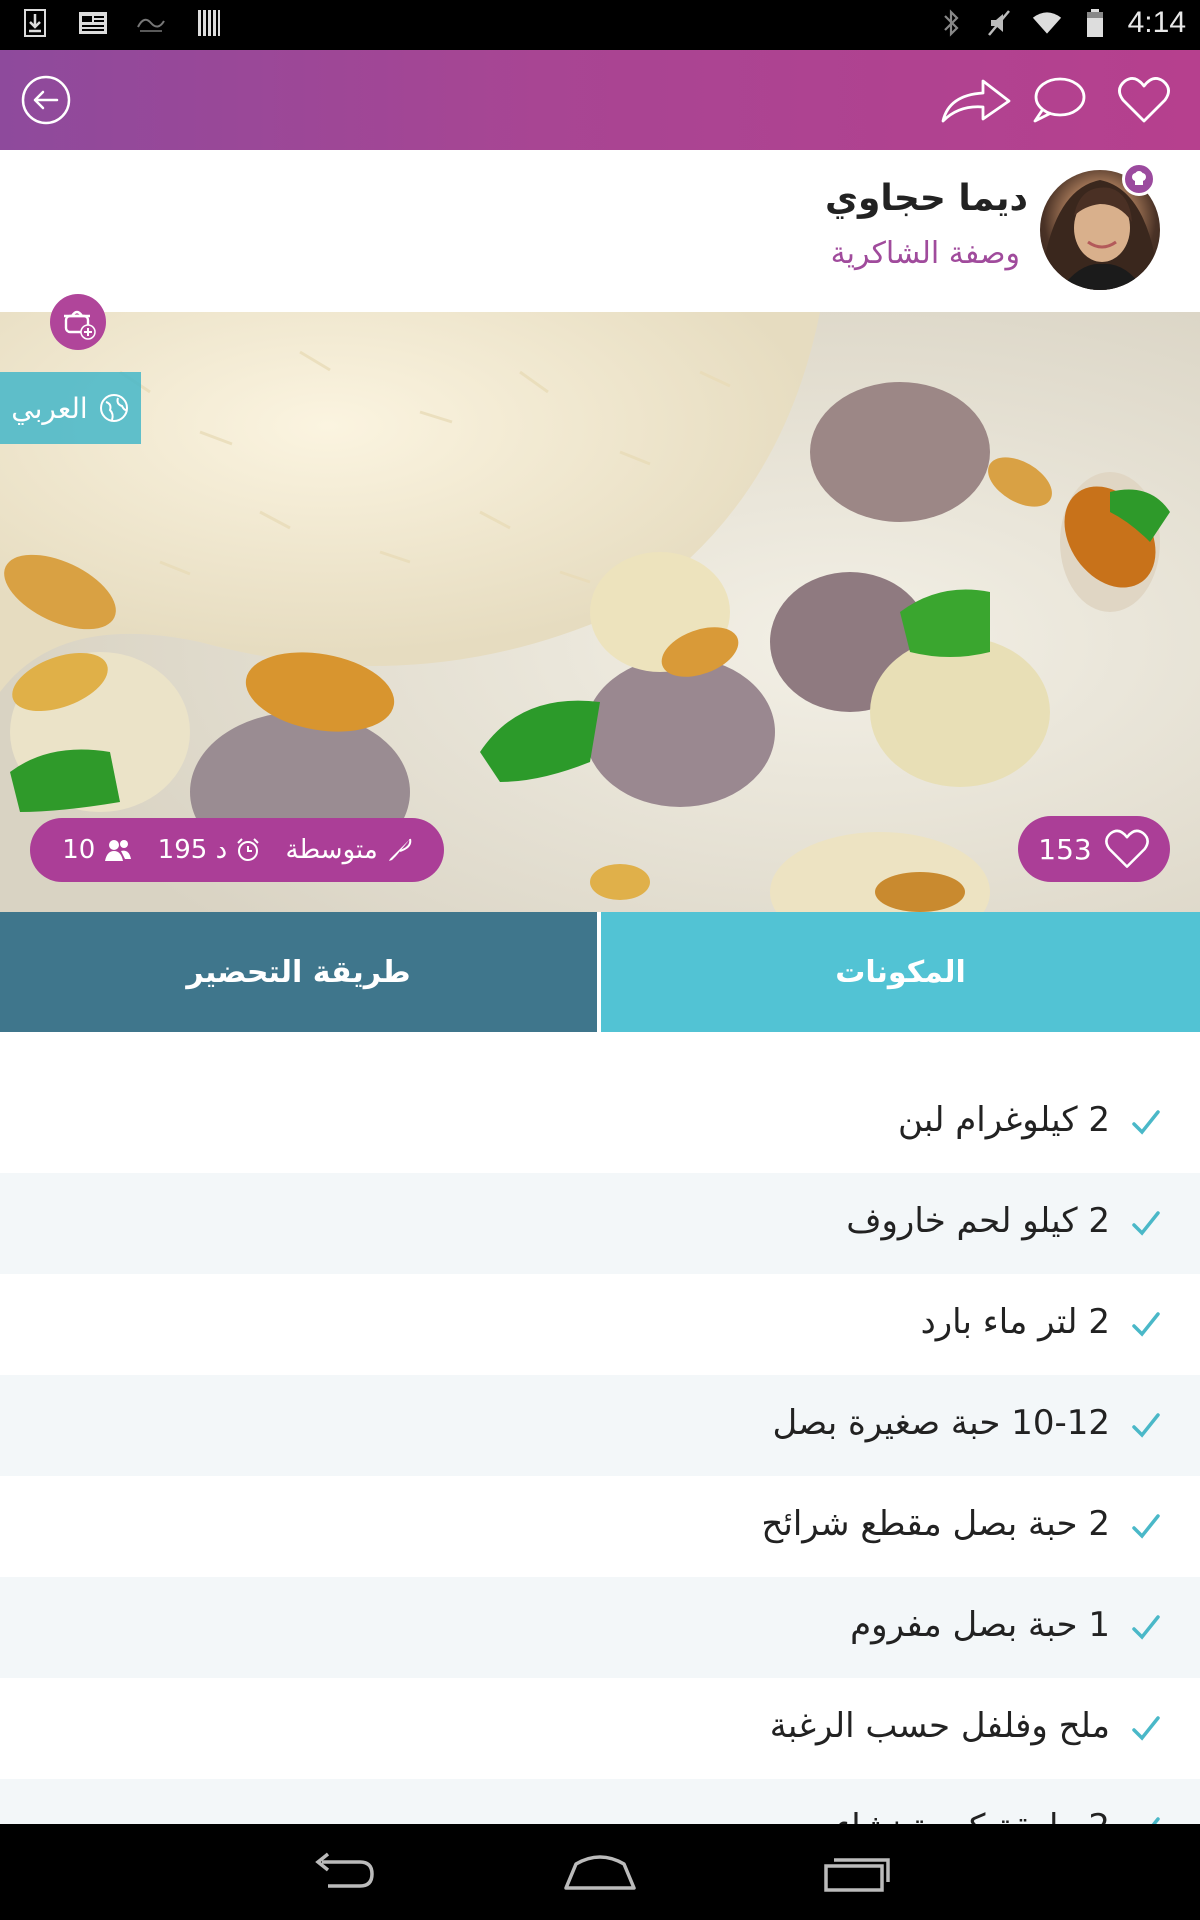 The image size is (1200, 1920). What do you see at coordinates (97, 850) in the screenshot?
I see `servings: 10` at bounding box center [97, 850].